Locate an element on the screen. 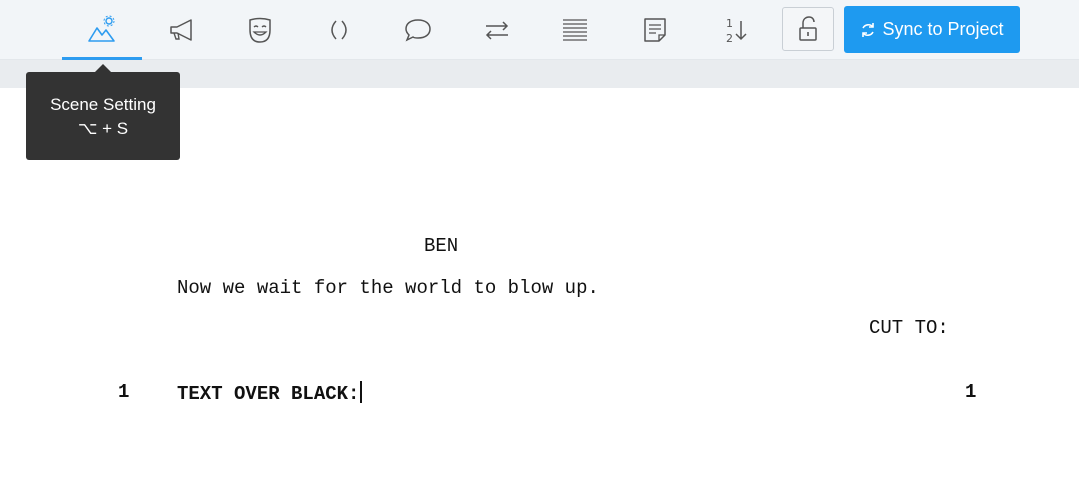 This screenshot has width=1079, height=483. lines-icon is located at coordinates (575, 30).